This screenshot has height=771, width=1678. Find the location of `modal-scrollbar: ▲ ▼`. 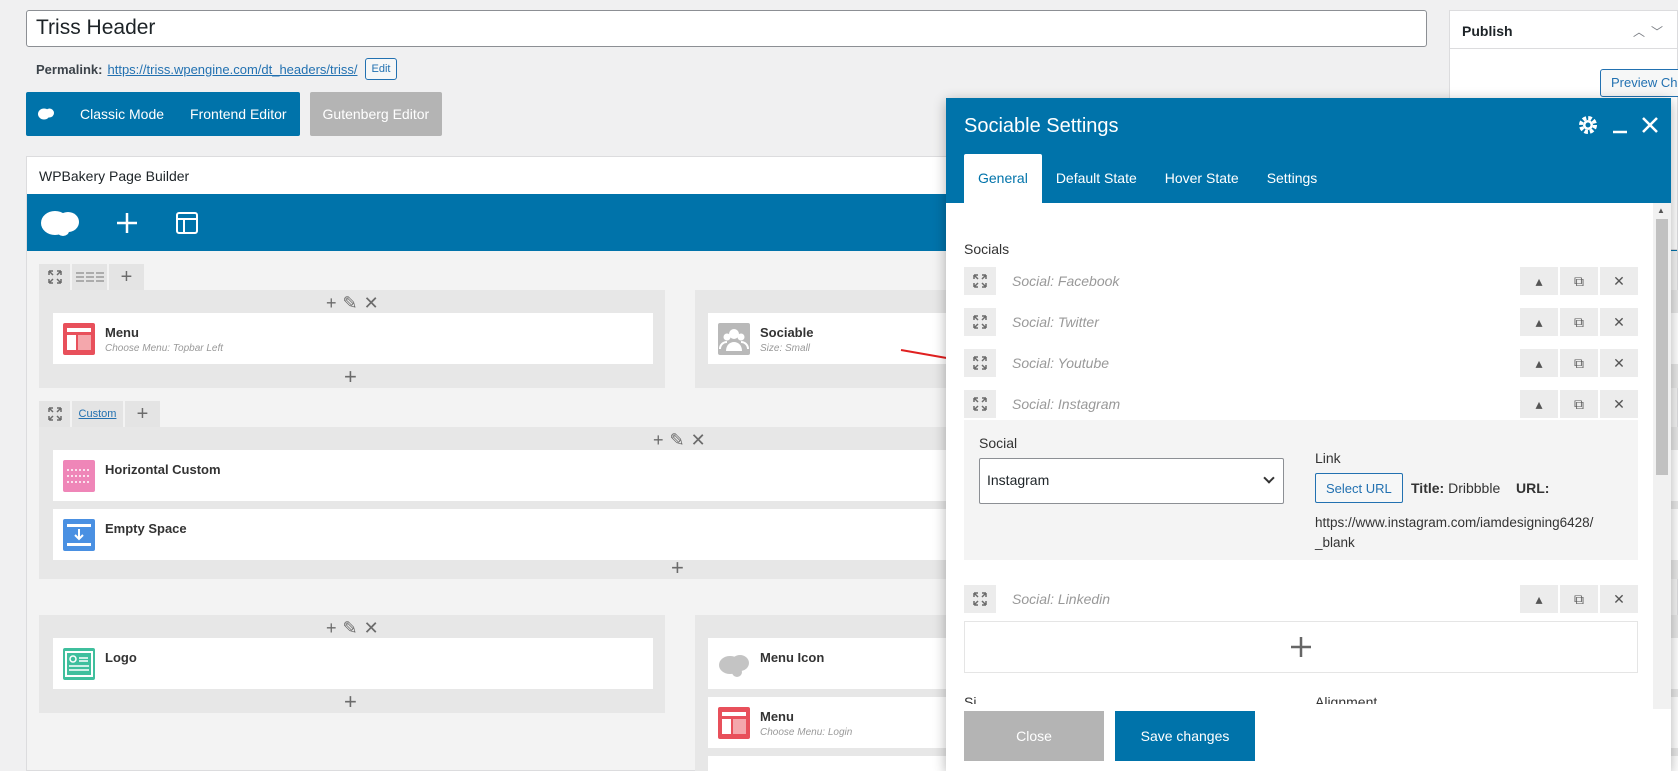

modal-scrollbar: ▲ ▼ is located at coordinates (1662, 487).